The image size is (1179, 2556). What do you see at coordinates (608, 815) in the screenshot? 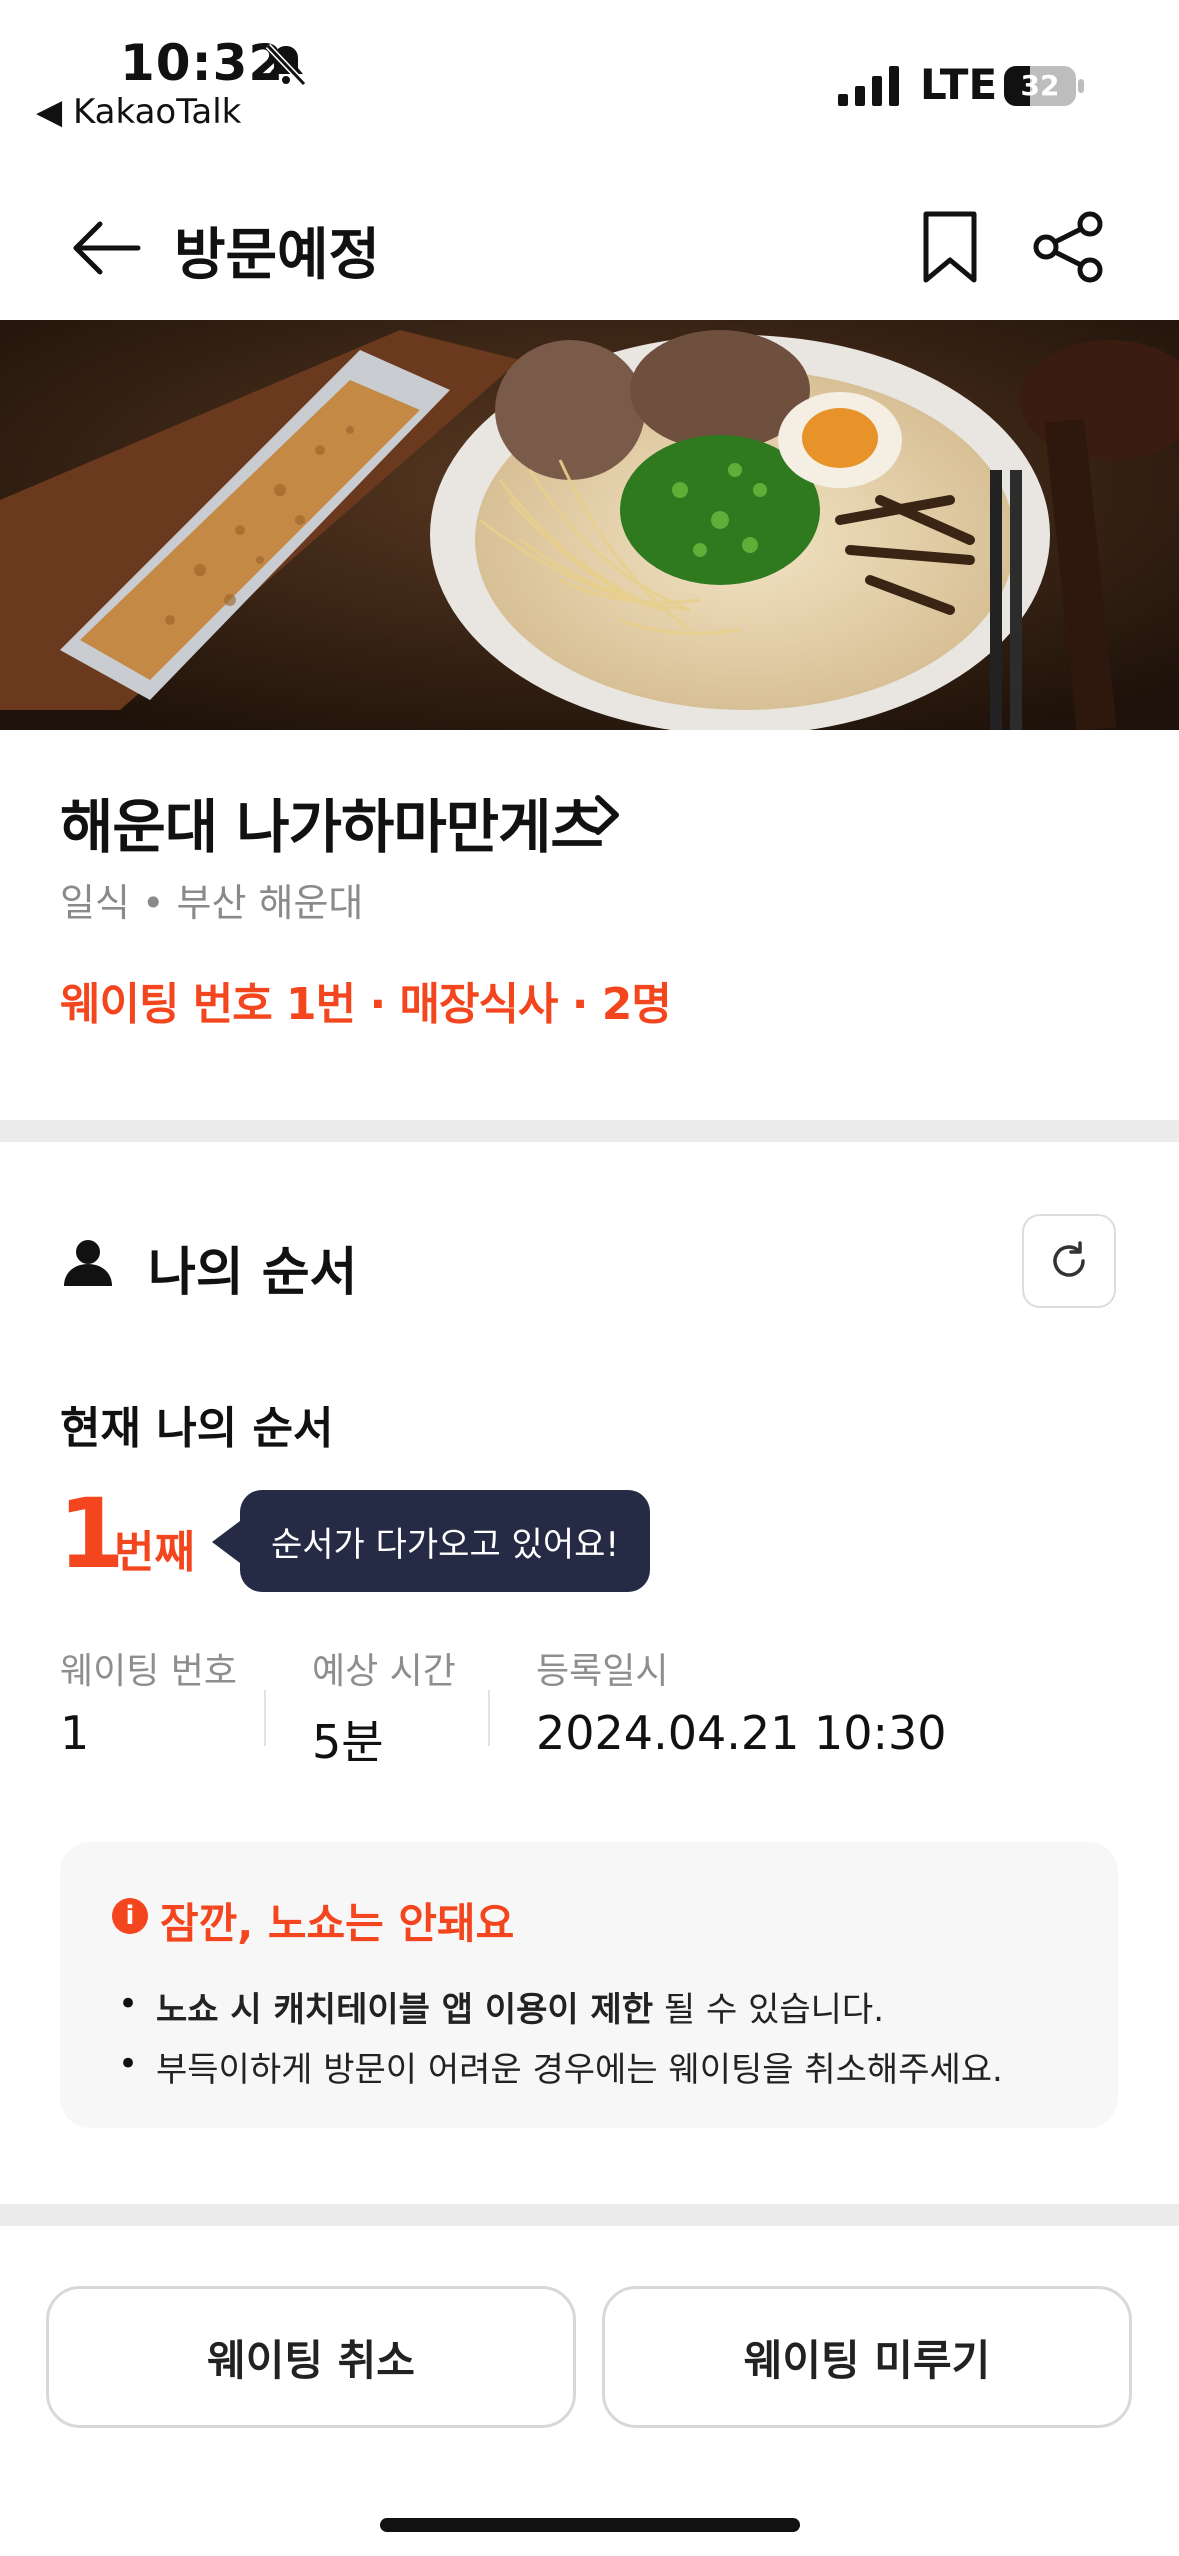
I see `chevron-right-icon` at bounding box center [608, 815].